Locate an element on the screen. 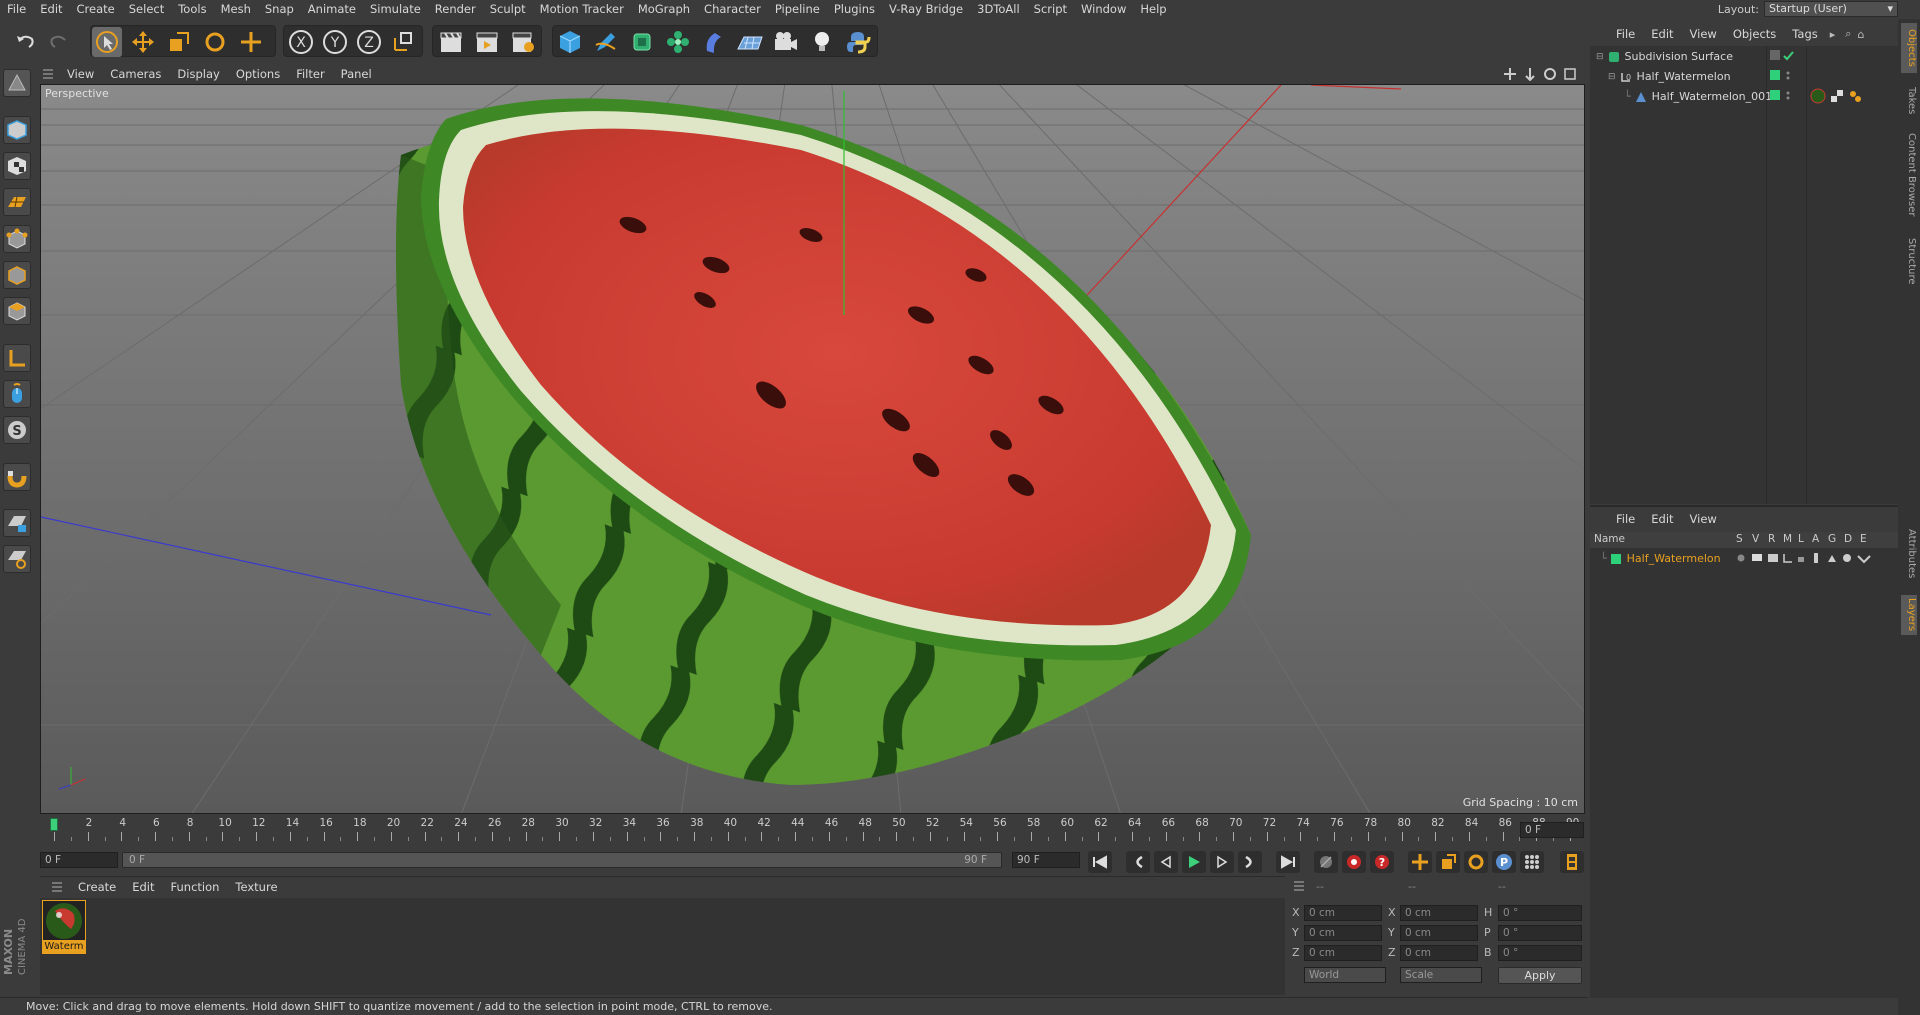 This screenshot has height=1015, width=1920. key-scale-button is located at coordinates (1448, 862).